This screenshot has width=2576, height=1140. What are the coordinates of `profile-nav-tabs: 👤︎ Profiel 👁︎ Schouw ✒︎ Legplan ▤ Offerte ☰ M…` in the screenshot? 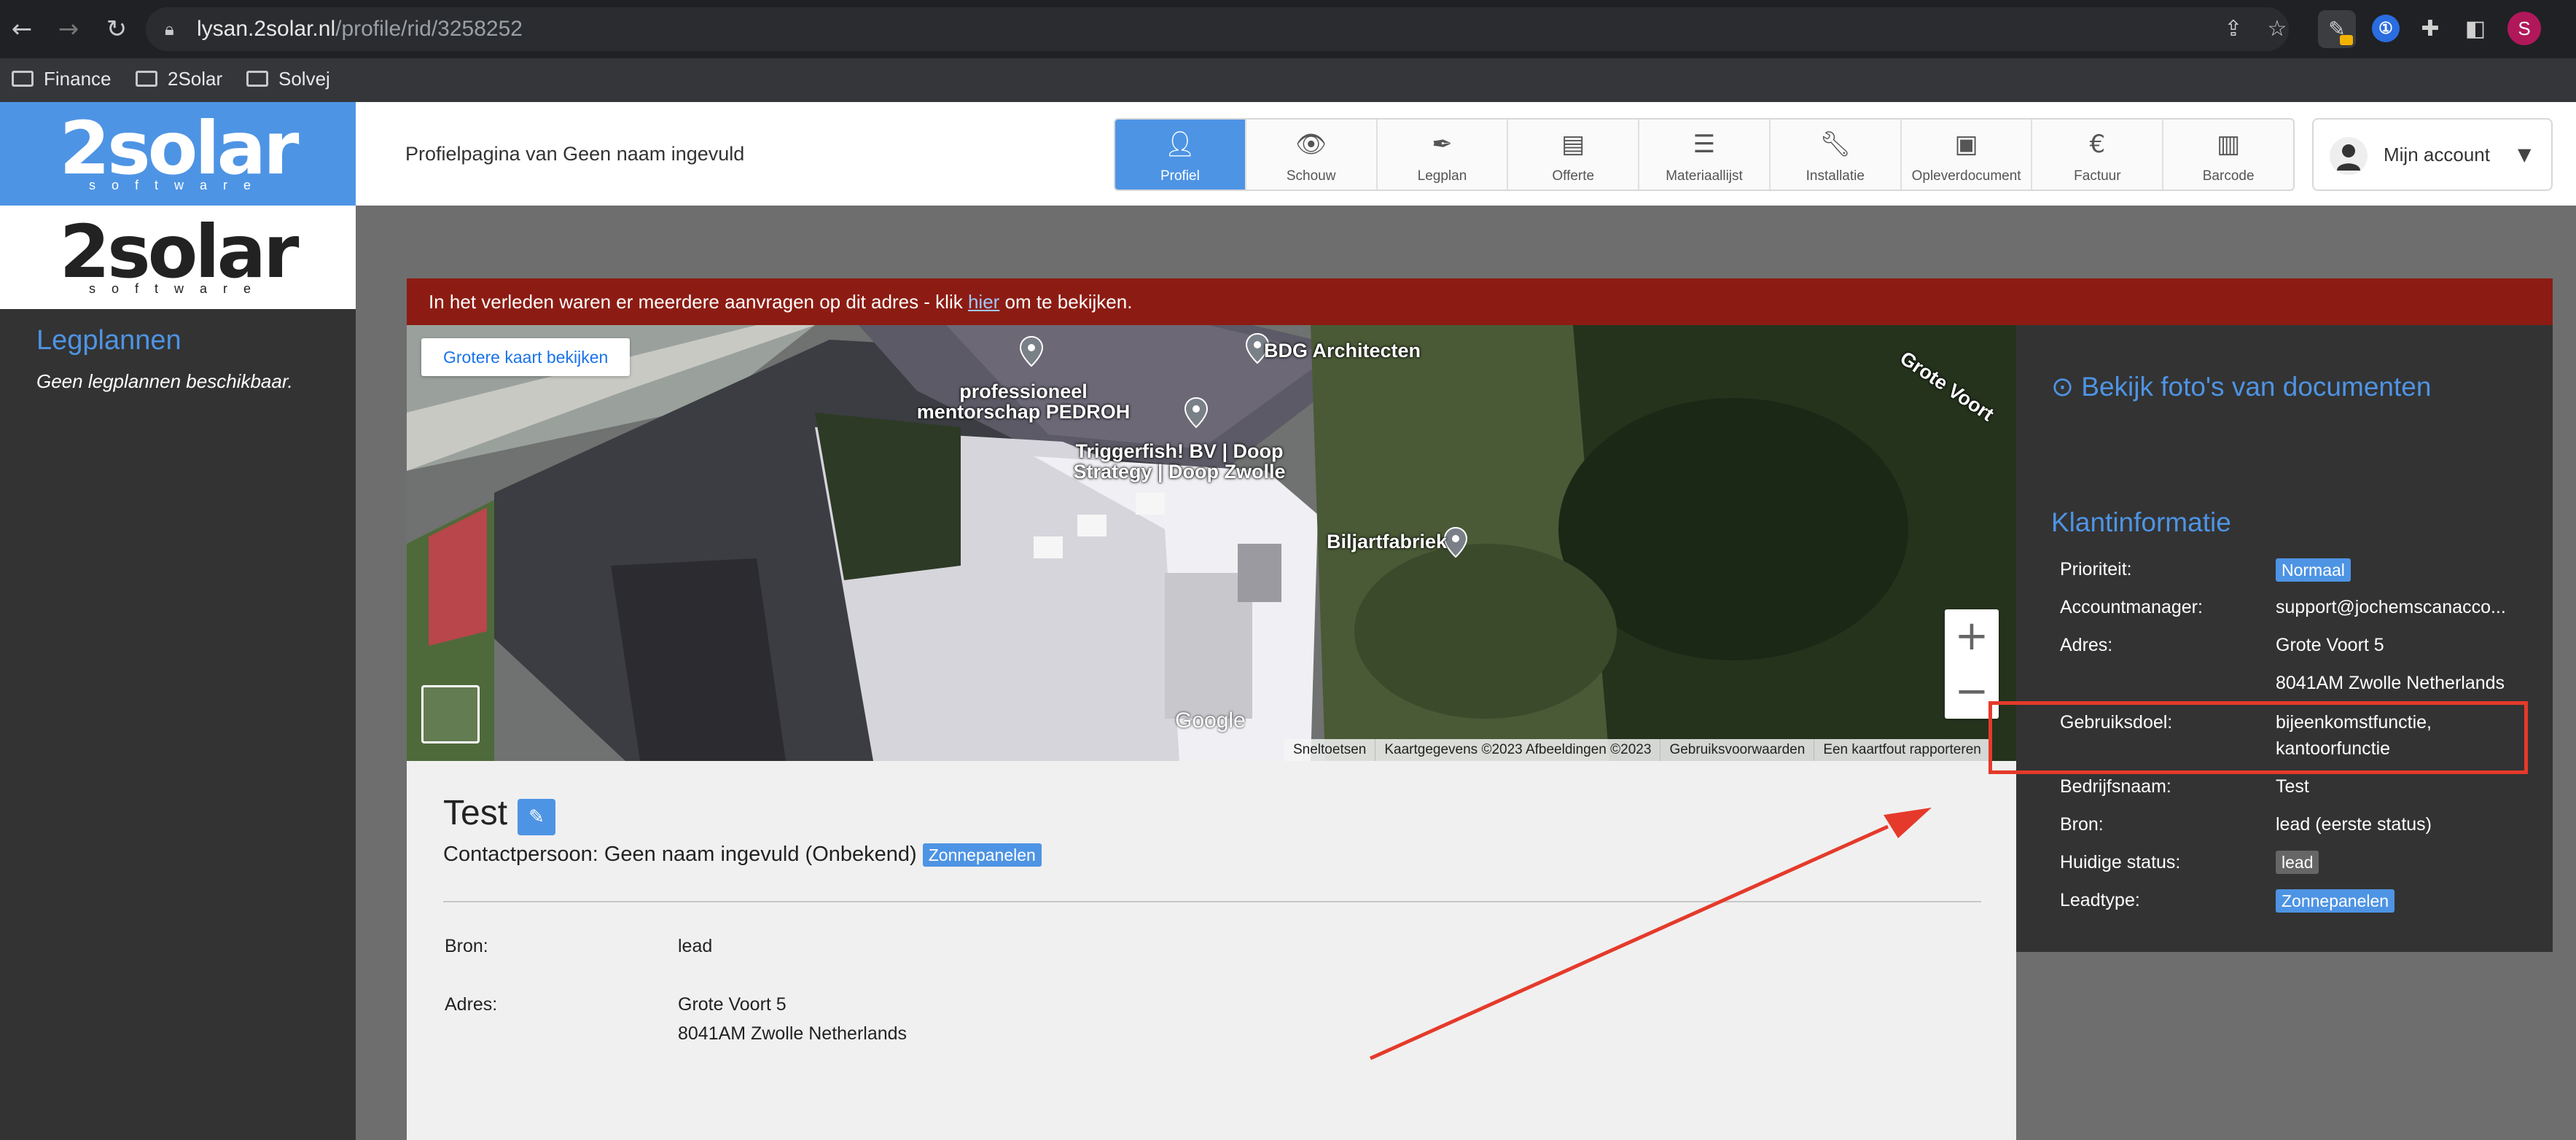 It's located at (1704, 154).